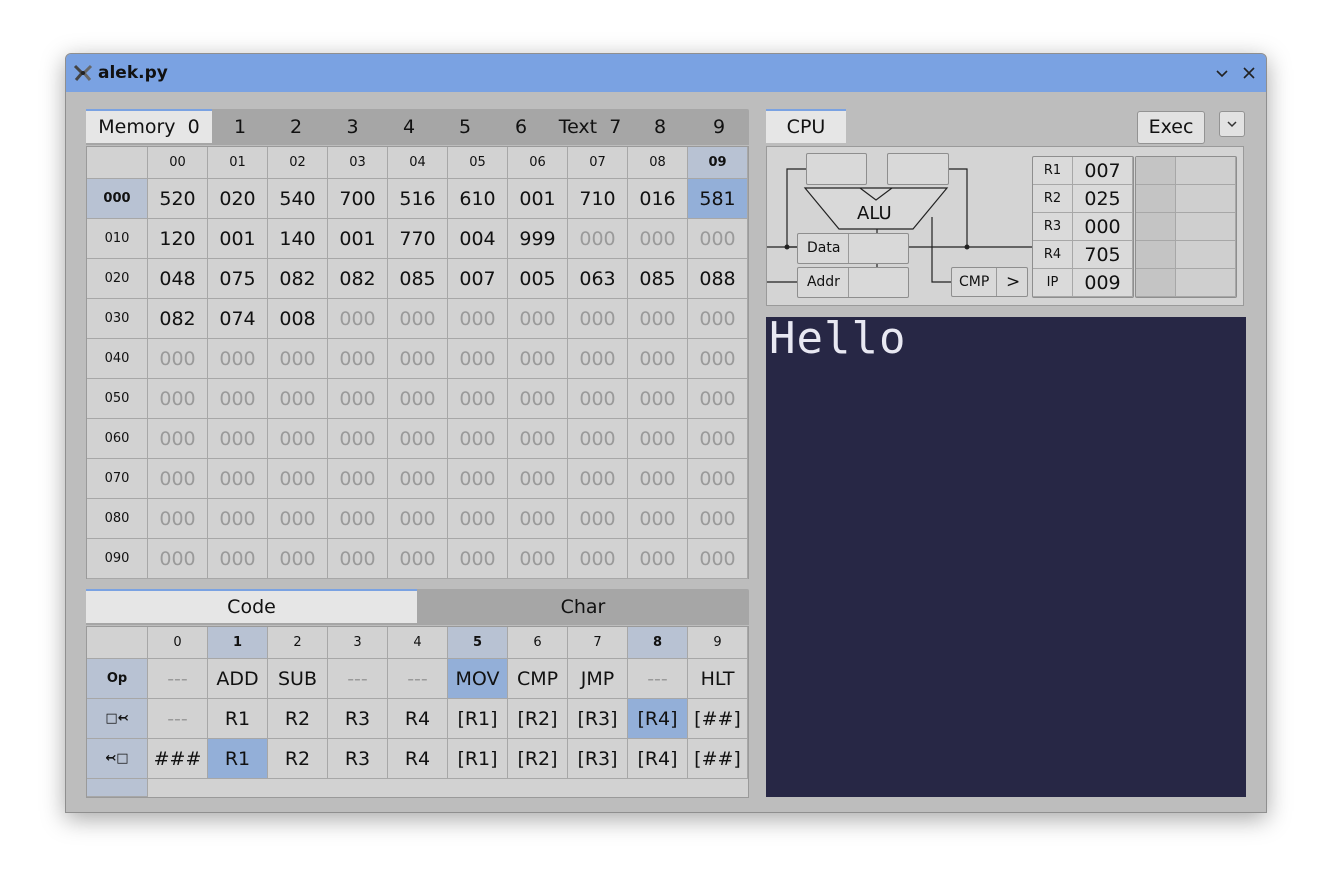  What do you see at coordinates (1249, 73) in the screenshot?
I see `close-icon` at bounding box center [1249, 73].